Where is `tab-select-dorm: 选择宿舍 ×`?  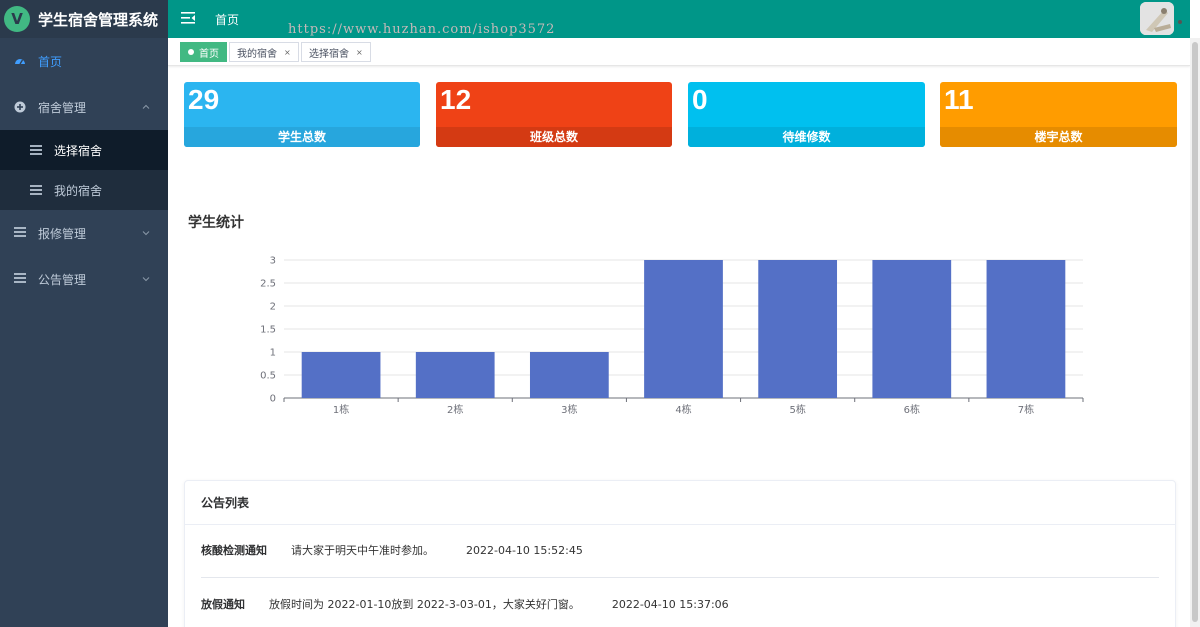
tab-select-dorm: 选择宿舍 × is located at coordinates (336, 52).